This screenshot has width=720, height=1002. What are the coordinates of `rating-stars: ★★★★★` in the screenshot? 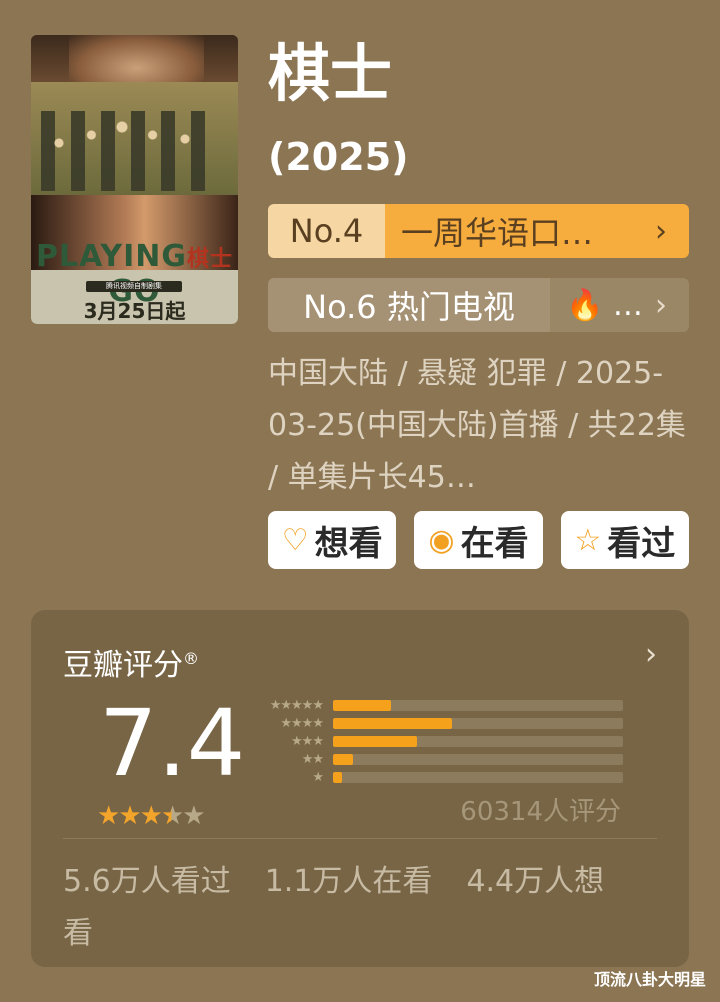 It's located at (151, 816).